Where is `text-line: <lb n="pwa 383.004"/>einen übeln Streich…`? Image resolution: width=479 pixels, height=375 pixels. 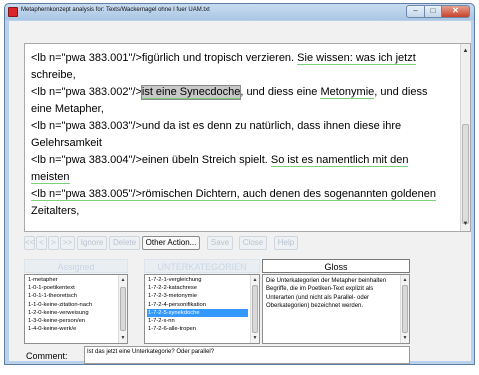 text-line: <lb n="pwa 383.004"/>einen übeln Streich… is located at coordinates (220, 160).